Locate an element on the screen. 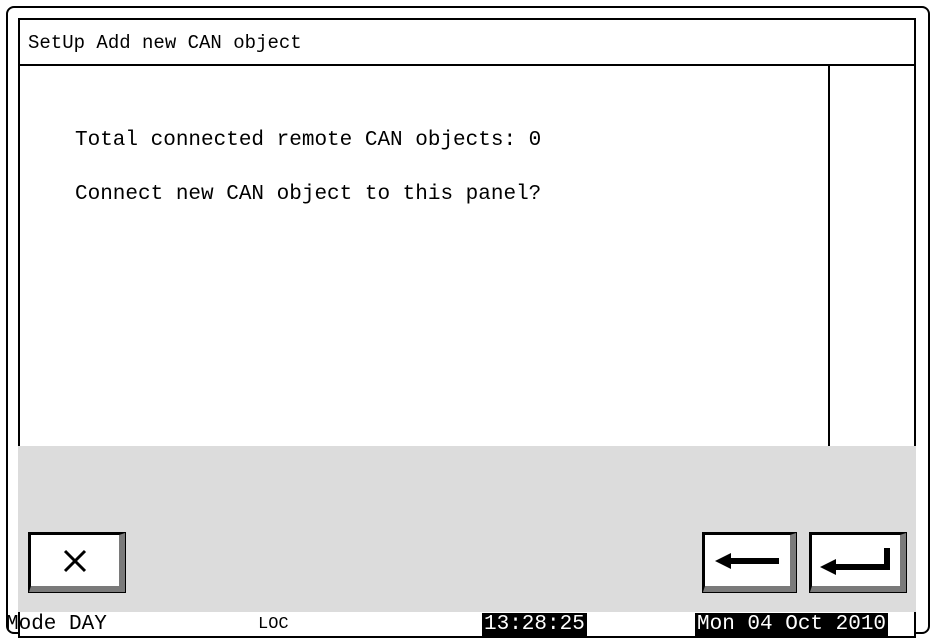 The height and width of the screenshot is (639, 942). connected-count-text: Total connected remote CAN objects: 0 is located at coordinates (308, 140).